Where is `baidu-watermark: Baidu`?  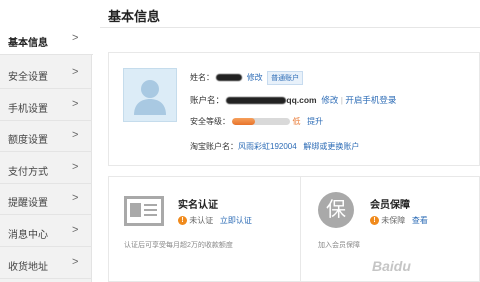
baidu-watermark: Baidu is located at coordinates (391, 266).